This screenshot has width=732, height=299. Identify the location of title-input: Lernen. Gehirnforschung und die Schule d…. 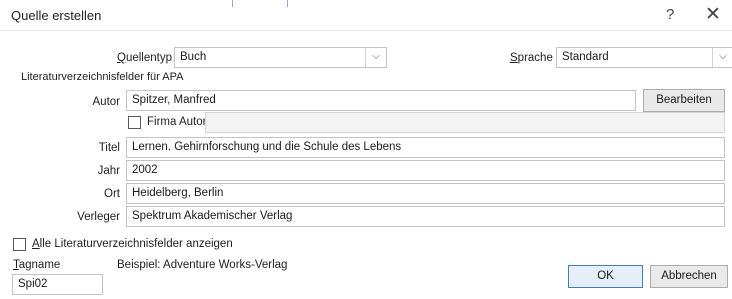
(425, 147).